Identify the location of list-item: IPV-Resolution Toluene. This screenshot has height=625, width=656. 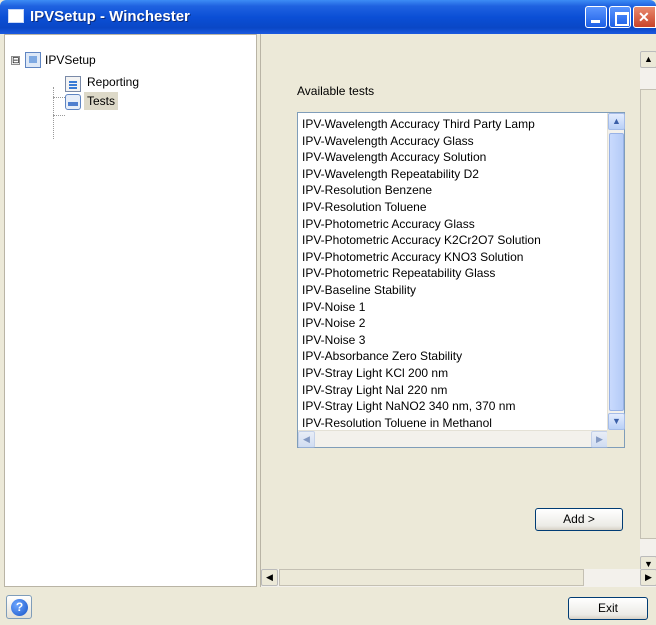
(452, 207).